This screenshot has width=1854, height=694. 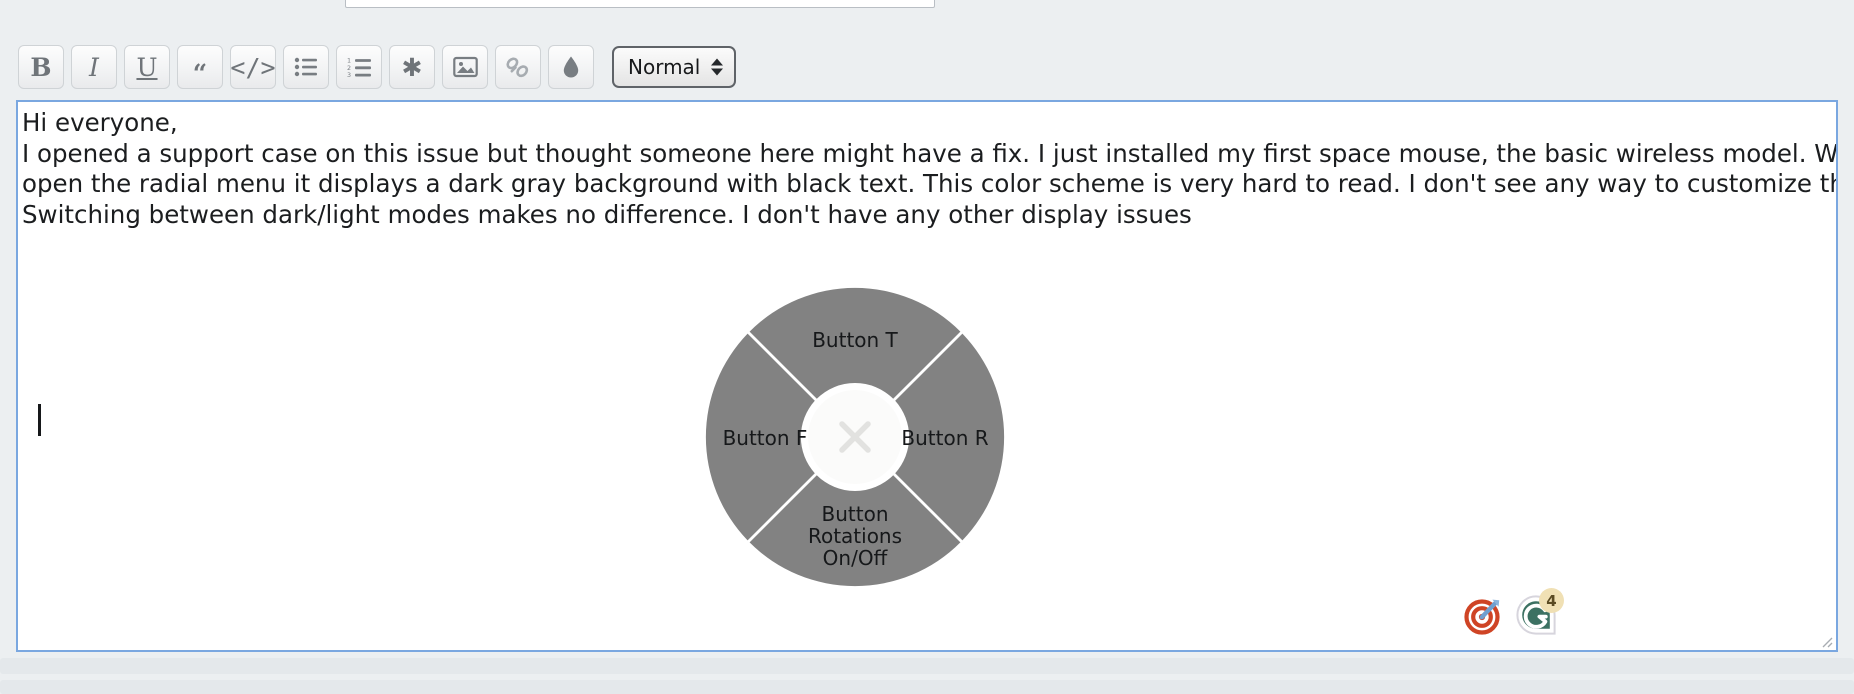 I want to click on stepper-arrows-icon, so click(x=717, y=67).